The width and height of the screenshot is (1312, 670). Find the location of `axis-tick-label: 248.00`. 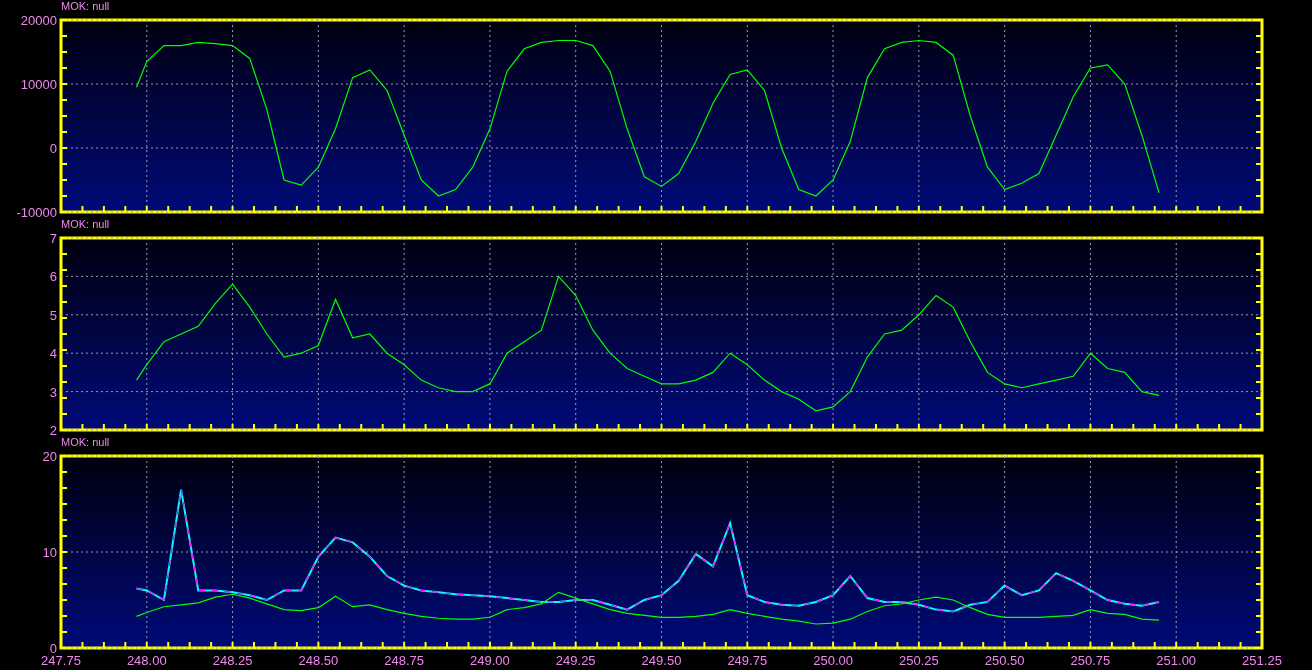

axis-tick-label: 248.00 is located at coordinates (146, 660).